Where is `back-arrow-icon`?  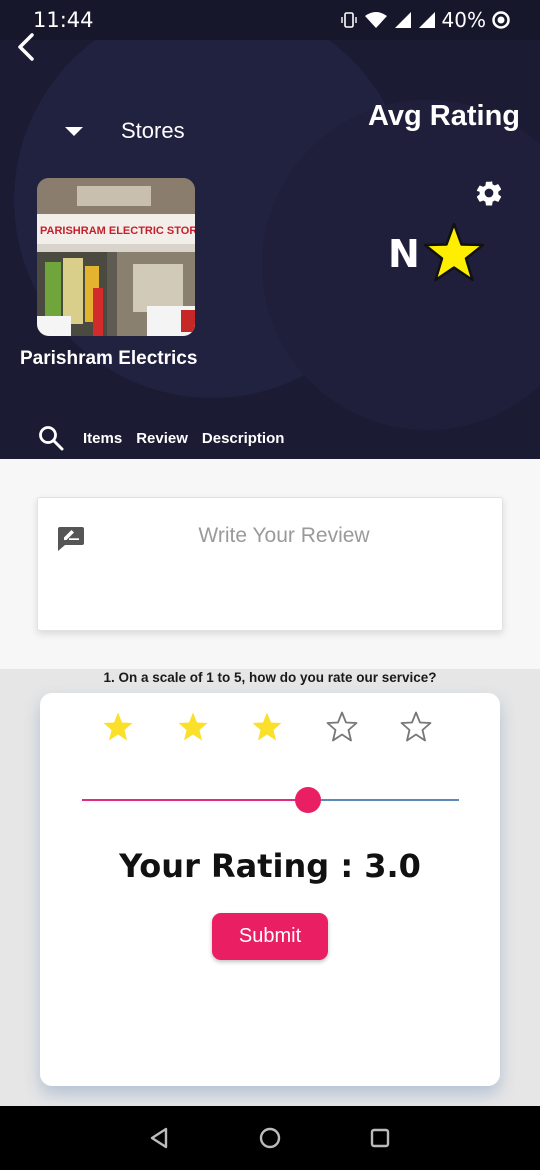
back-arrow-icon is located at coordinates (28, 47).